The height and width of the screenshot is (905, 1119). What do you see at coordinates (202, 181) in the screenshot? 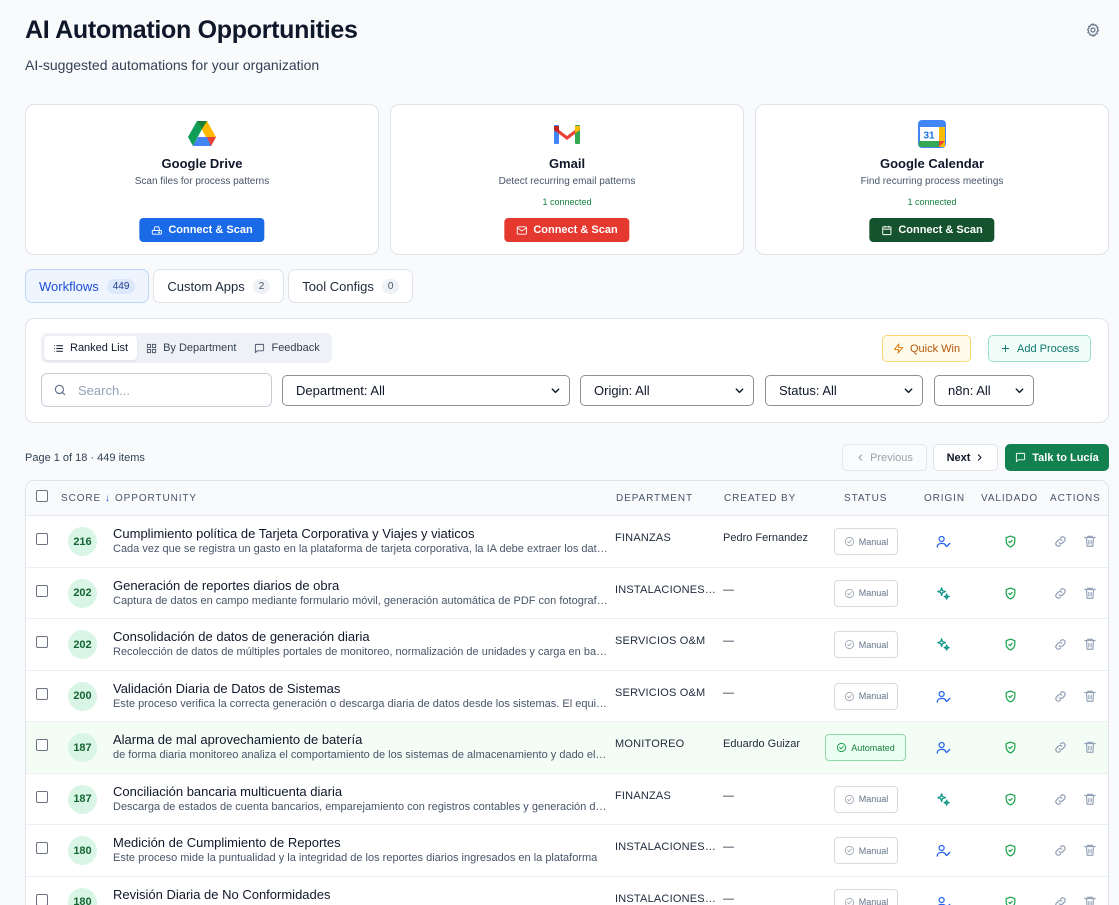
I see `integration-description: Scan files for process patterns` at bounding box center [202, 181].